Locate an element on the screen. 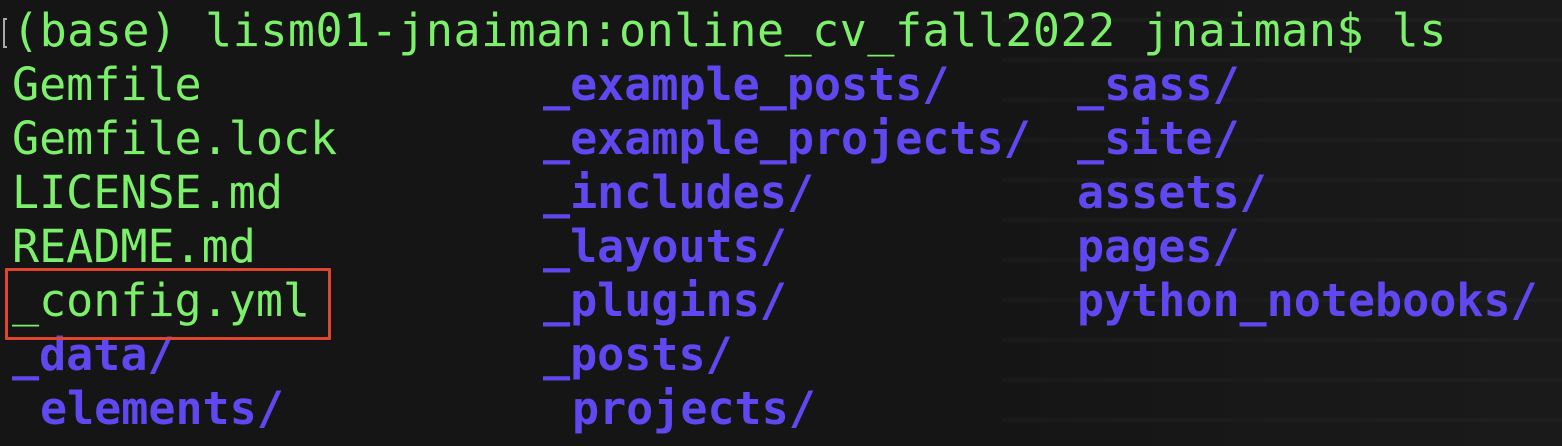  cursor-icon is located at coordinates (5, 33).